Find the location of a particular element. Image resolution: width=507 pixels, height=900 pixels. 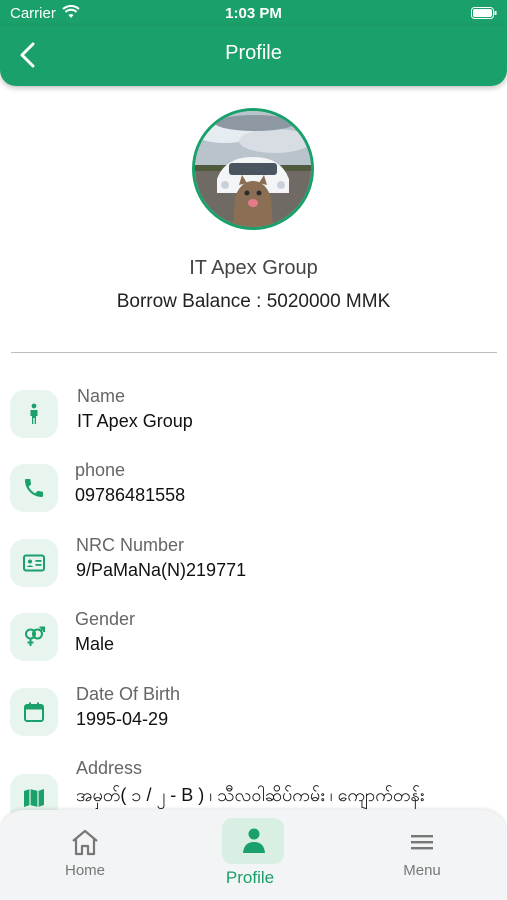

field-row-phone: phone 09786481558 is located at coordinates (253, 490).